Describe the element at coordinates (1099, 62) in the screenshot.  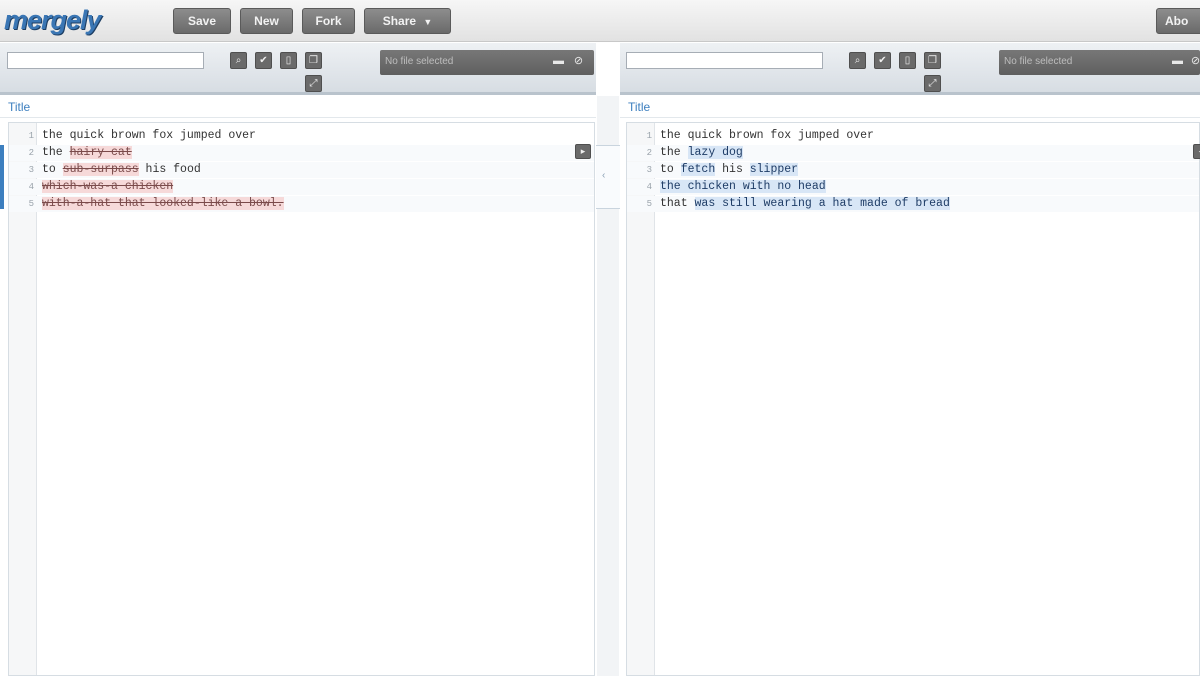
I see `right-file-chooser: No file selected ▬ ⊘` at that location.